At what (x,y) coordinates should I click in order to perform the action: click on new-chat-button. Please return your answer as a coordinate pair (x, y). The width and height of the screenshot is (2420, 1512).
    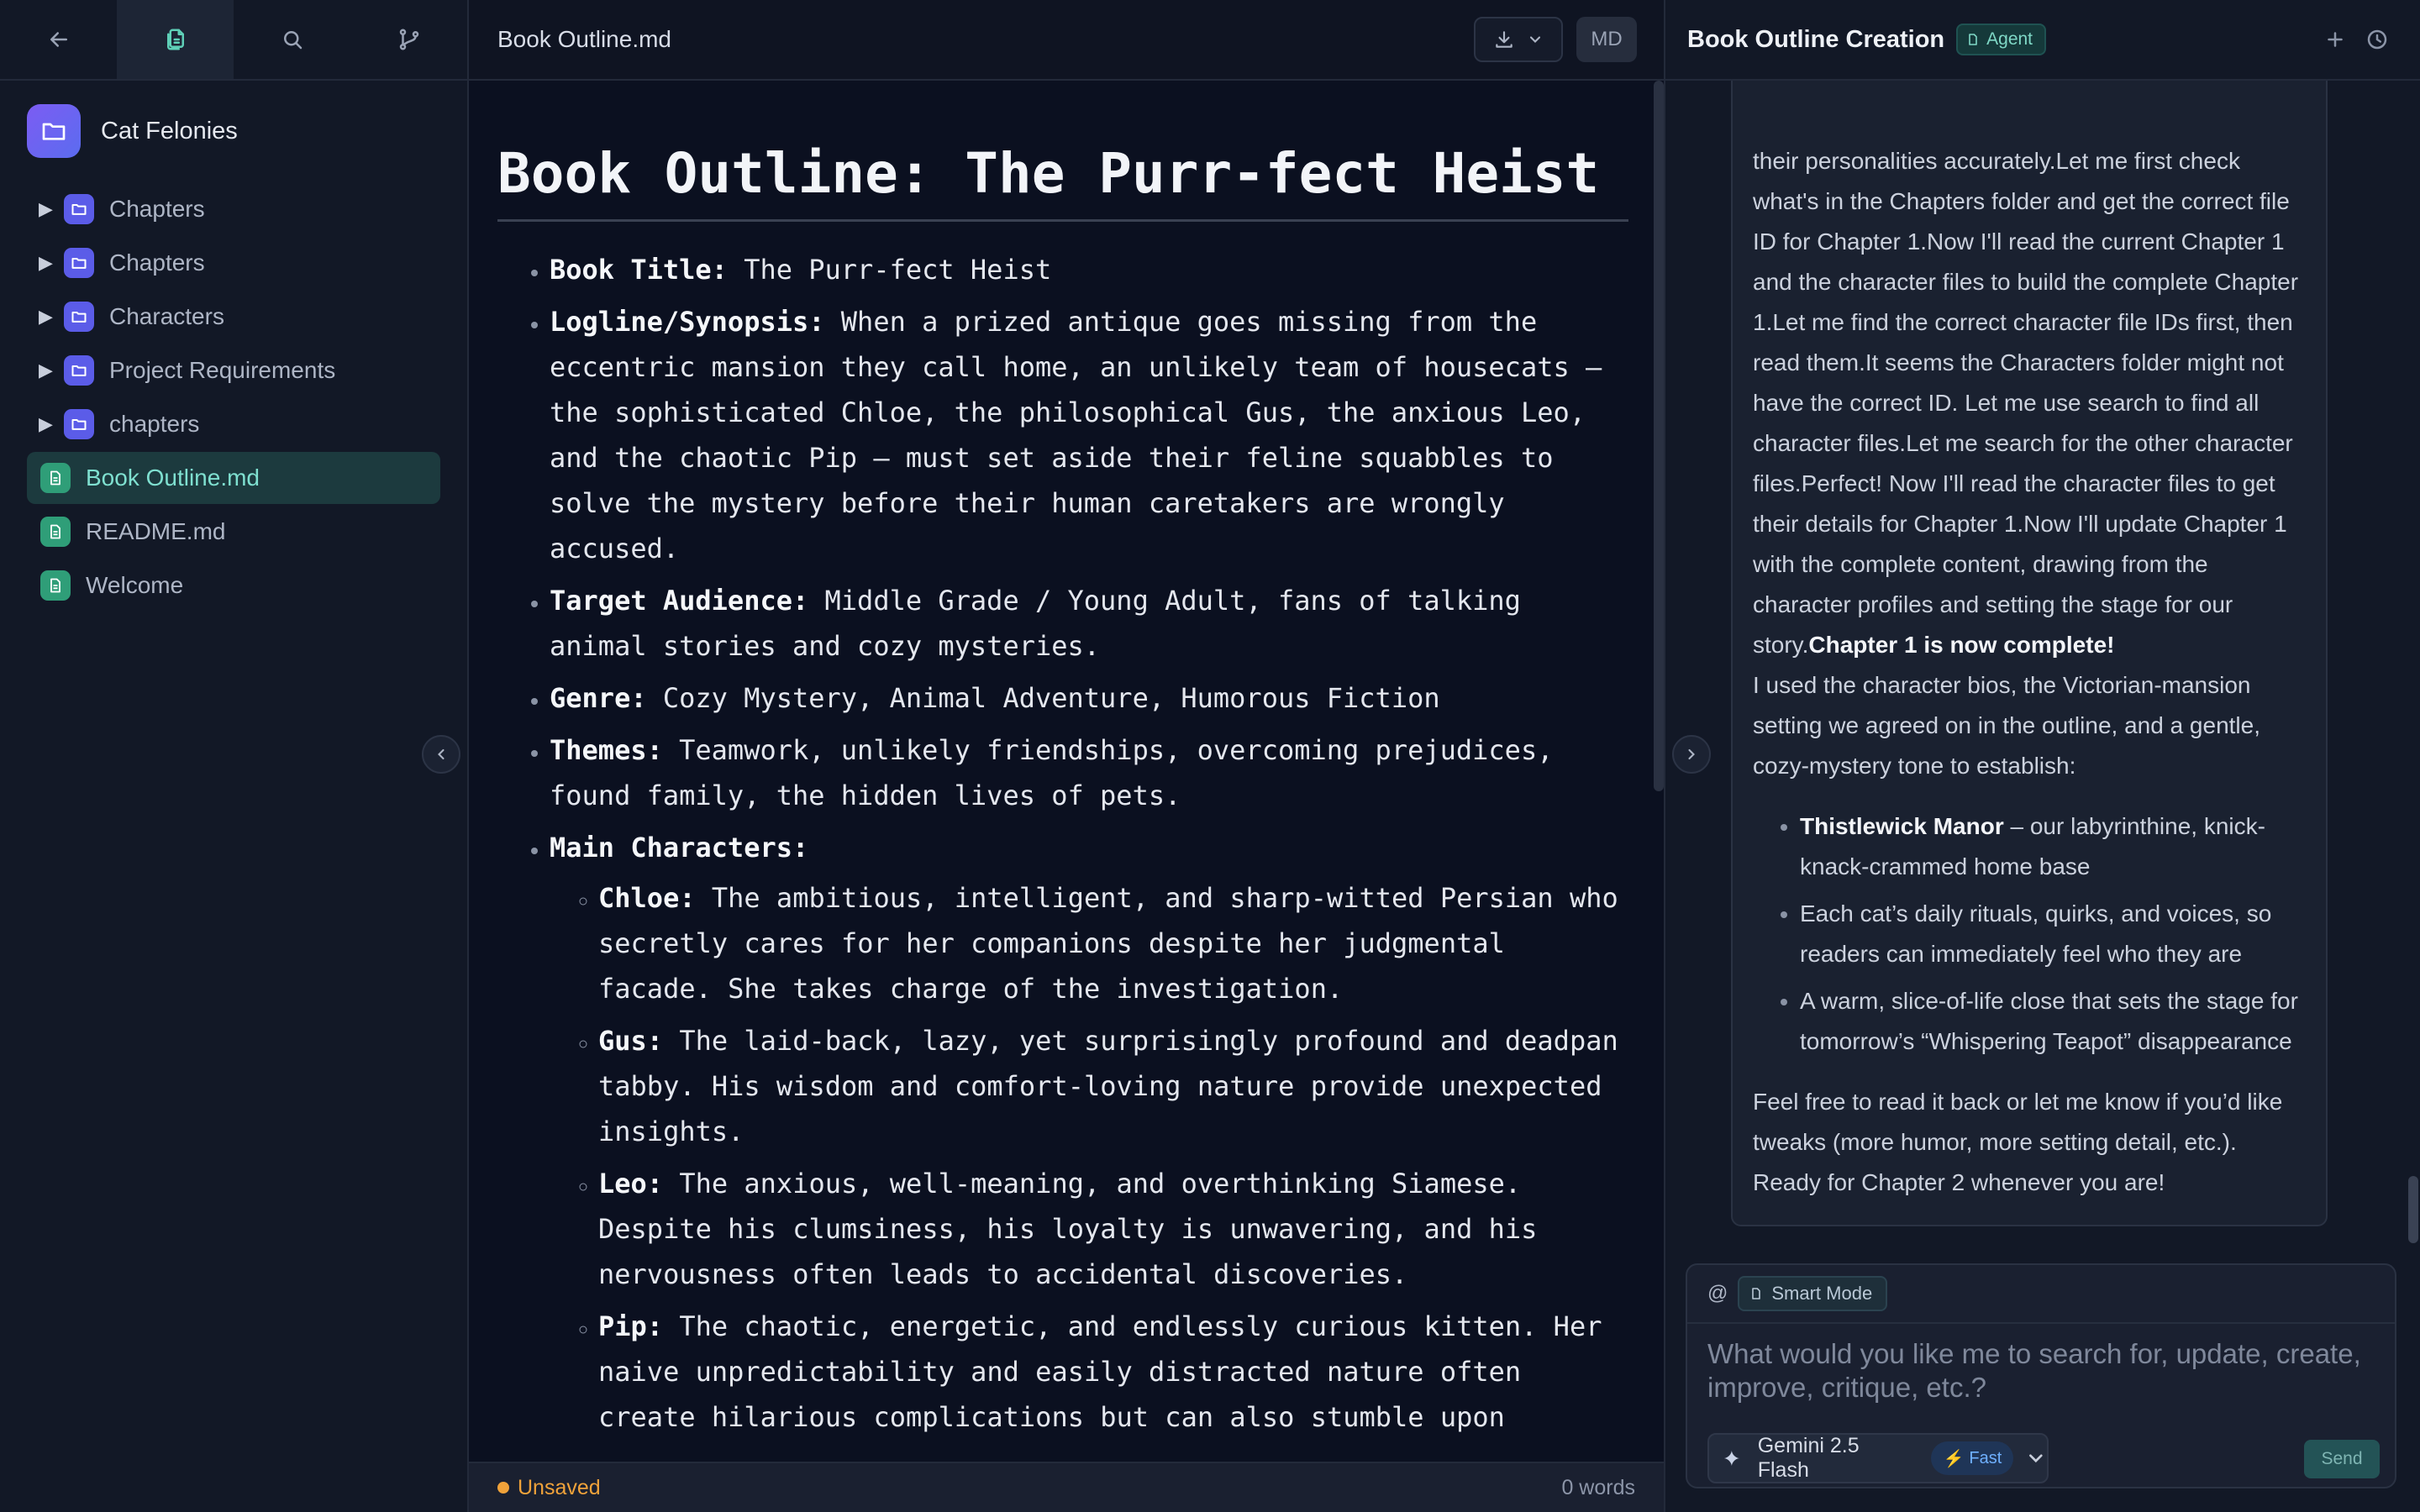
    Looking at the image, I should click on (2335, 39).